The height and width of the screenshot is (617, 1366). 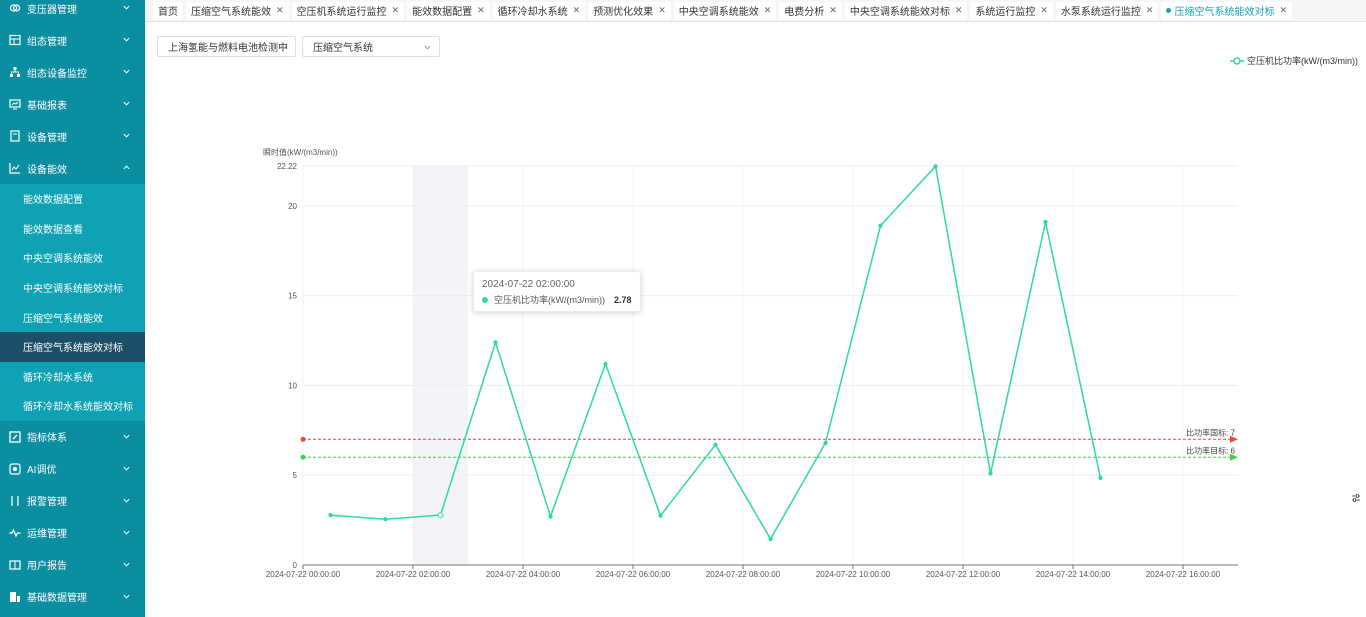 I want to click on y-tick-label: 5, so click(x=295, y=475).